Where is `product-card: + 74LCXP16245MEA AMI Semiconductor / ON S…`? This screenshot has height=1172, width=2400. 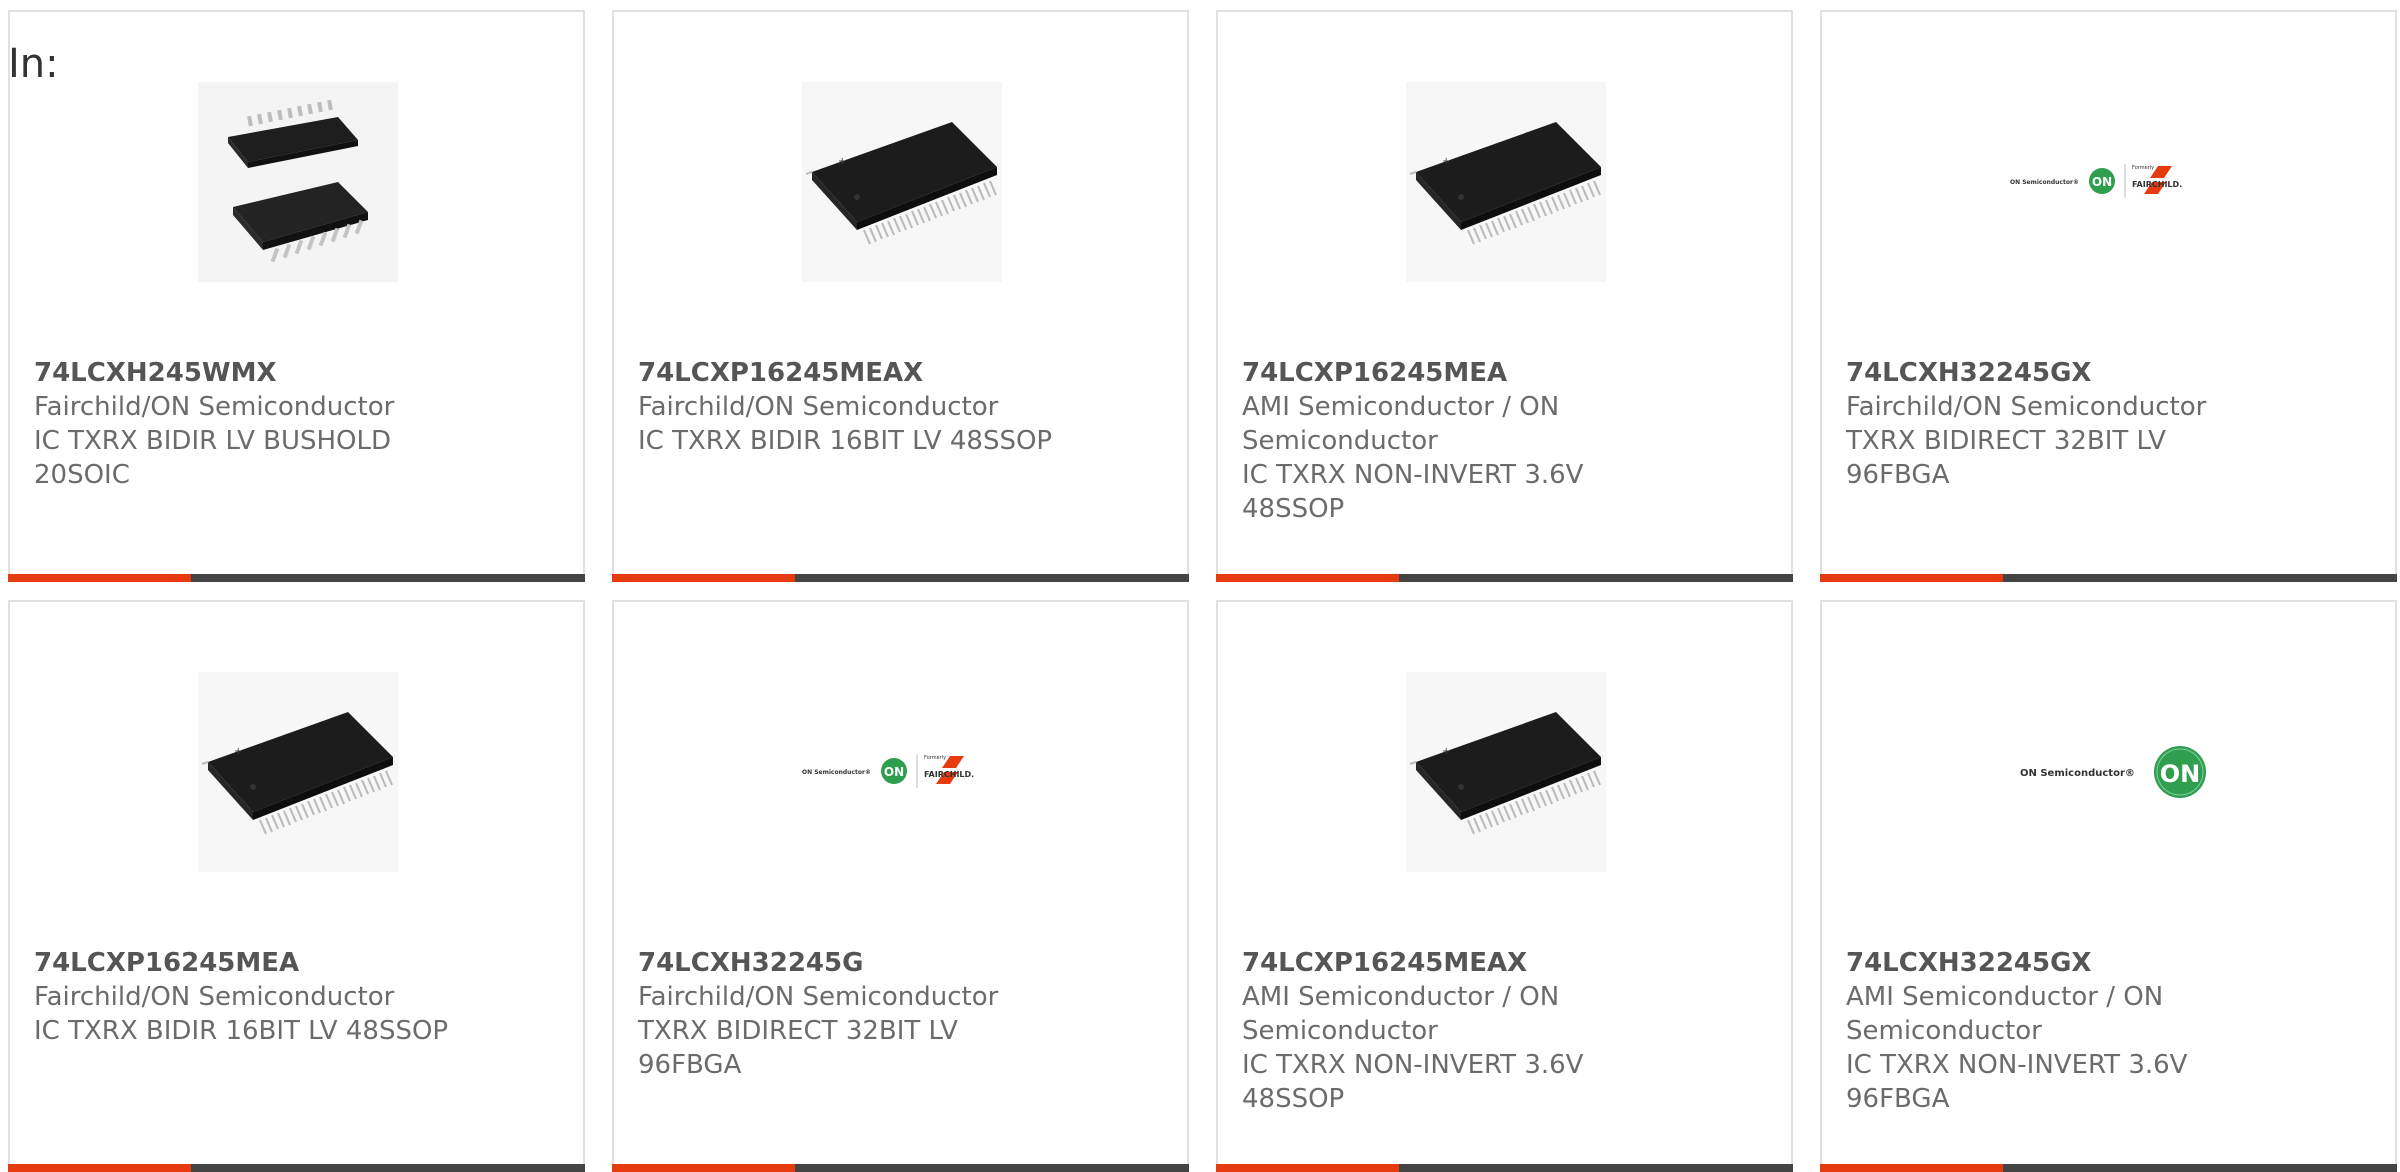
product-card: + 74LCXP16245MEA AMI Semiconductor / ON S… is located at coordinates (1504, 296).